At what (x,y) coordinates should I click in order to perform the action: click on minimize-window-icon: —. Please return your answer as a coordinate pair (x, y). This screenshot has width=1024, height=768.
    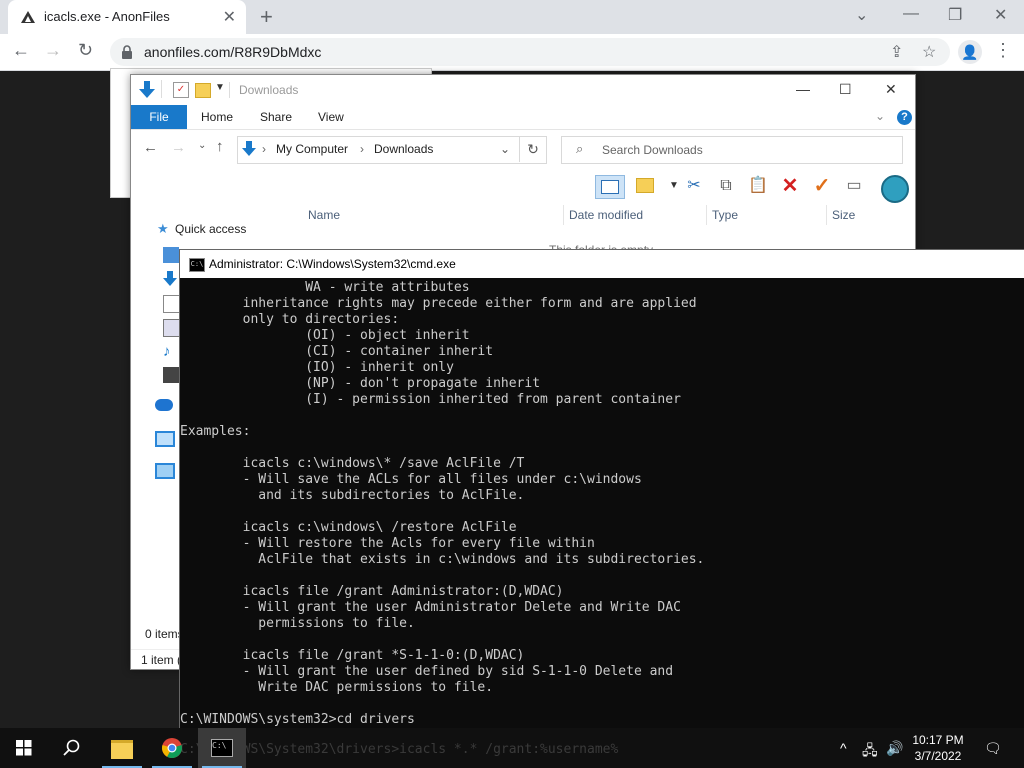
    Looking at the image, I should click on (911, 14).